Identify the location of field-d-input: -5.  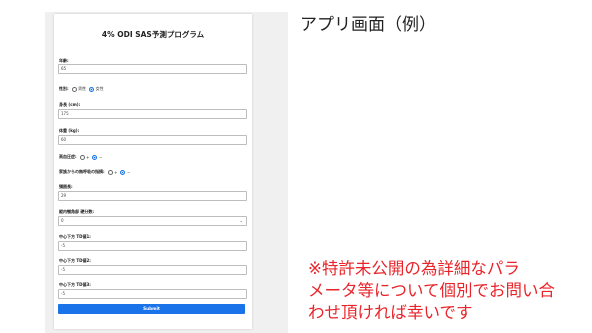
(152, 294).